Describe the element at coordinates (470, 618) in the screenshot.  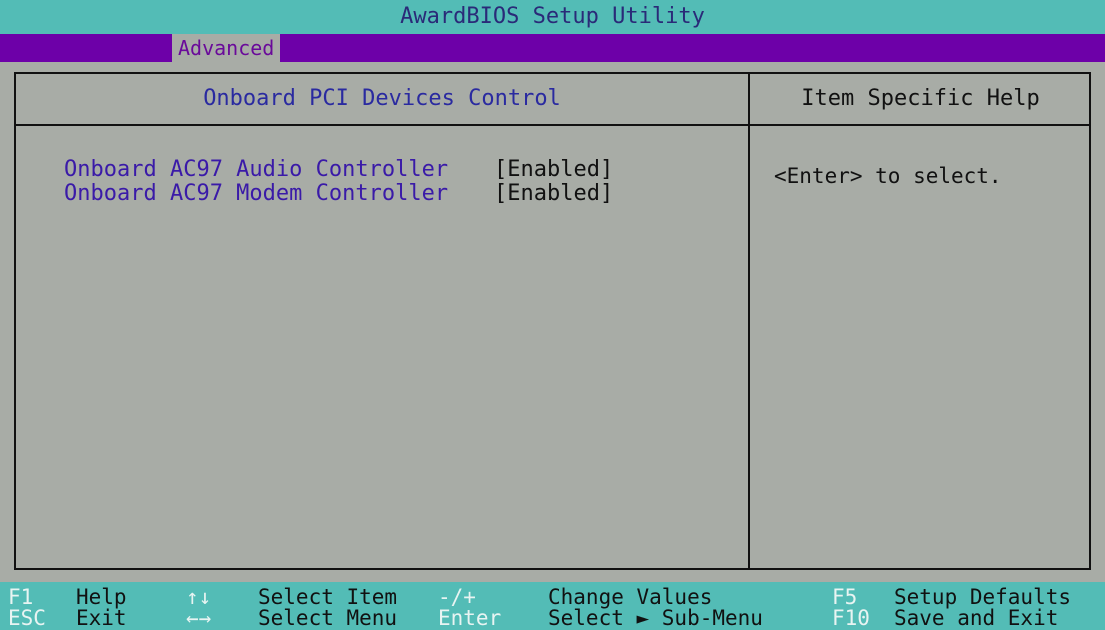
I see `key-enter: Enter` at that location.